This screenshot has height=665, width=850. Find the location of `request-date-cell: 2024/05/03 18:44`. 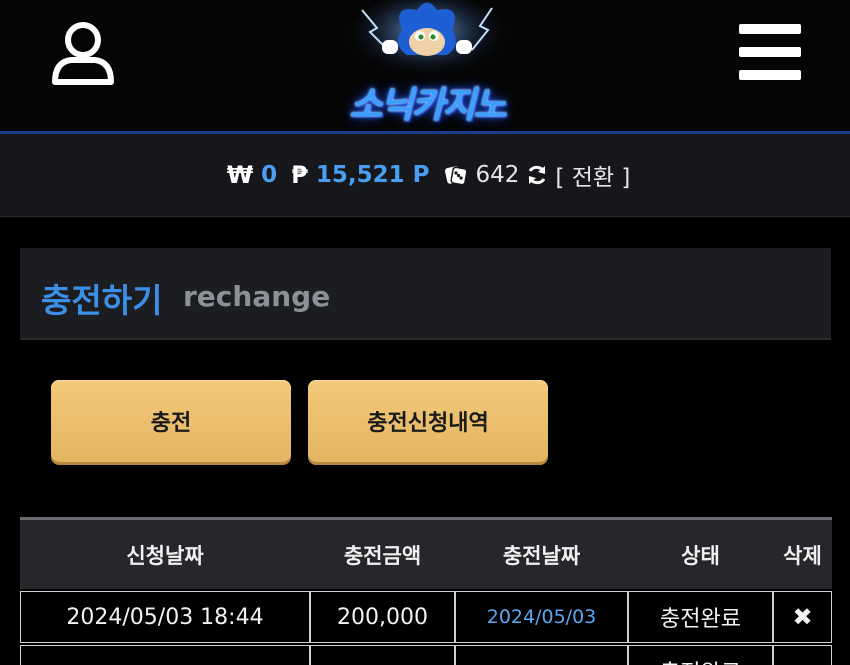

request-date-cell: 2024/05/03 18:44 is located at coordinates (165, 617).